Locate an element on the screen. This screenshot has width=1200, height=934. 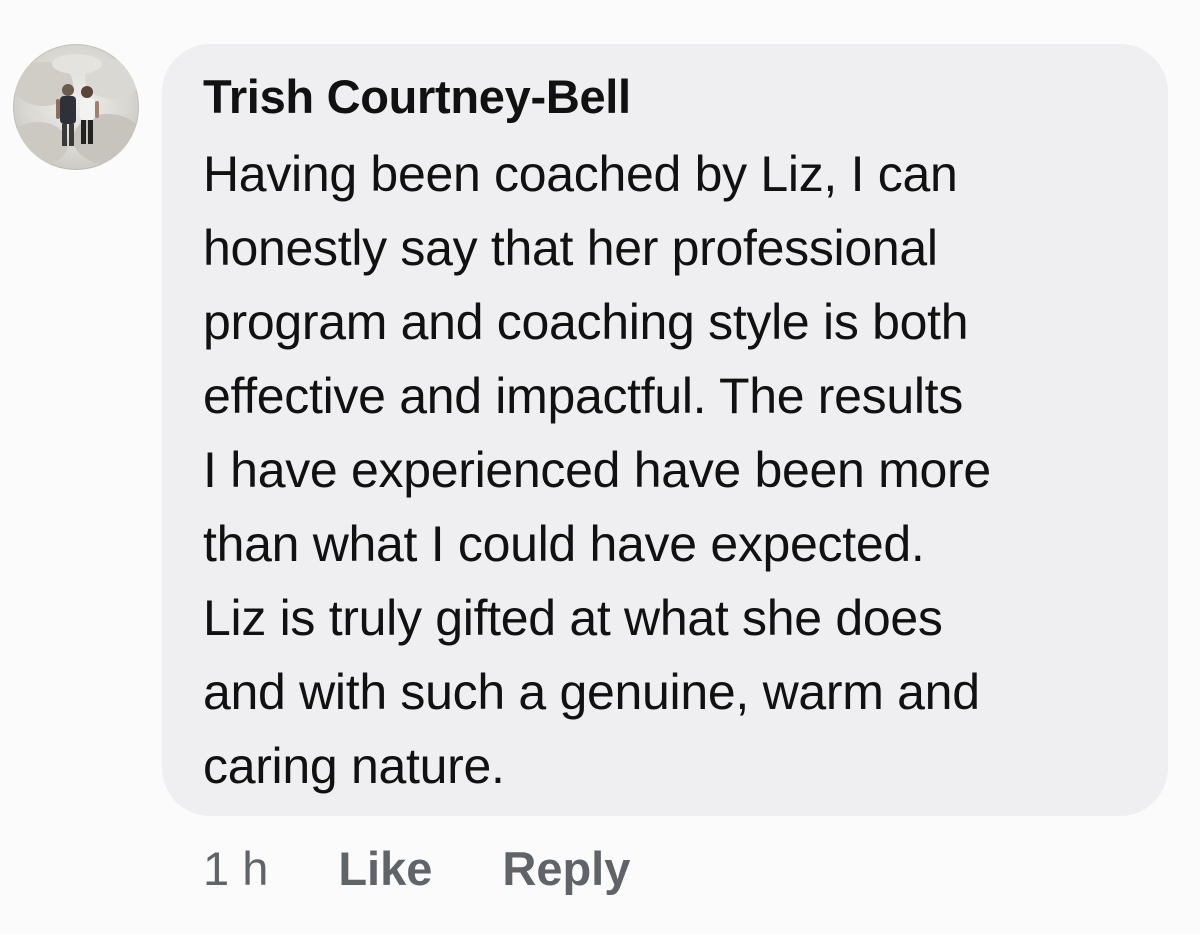
comment-timestamp: 1 h is located at coordinates (235, 868).